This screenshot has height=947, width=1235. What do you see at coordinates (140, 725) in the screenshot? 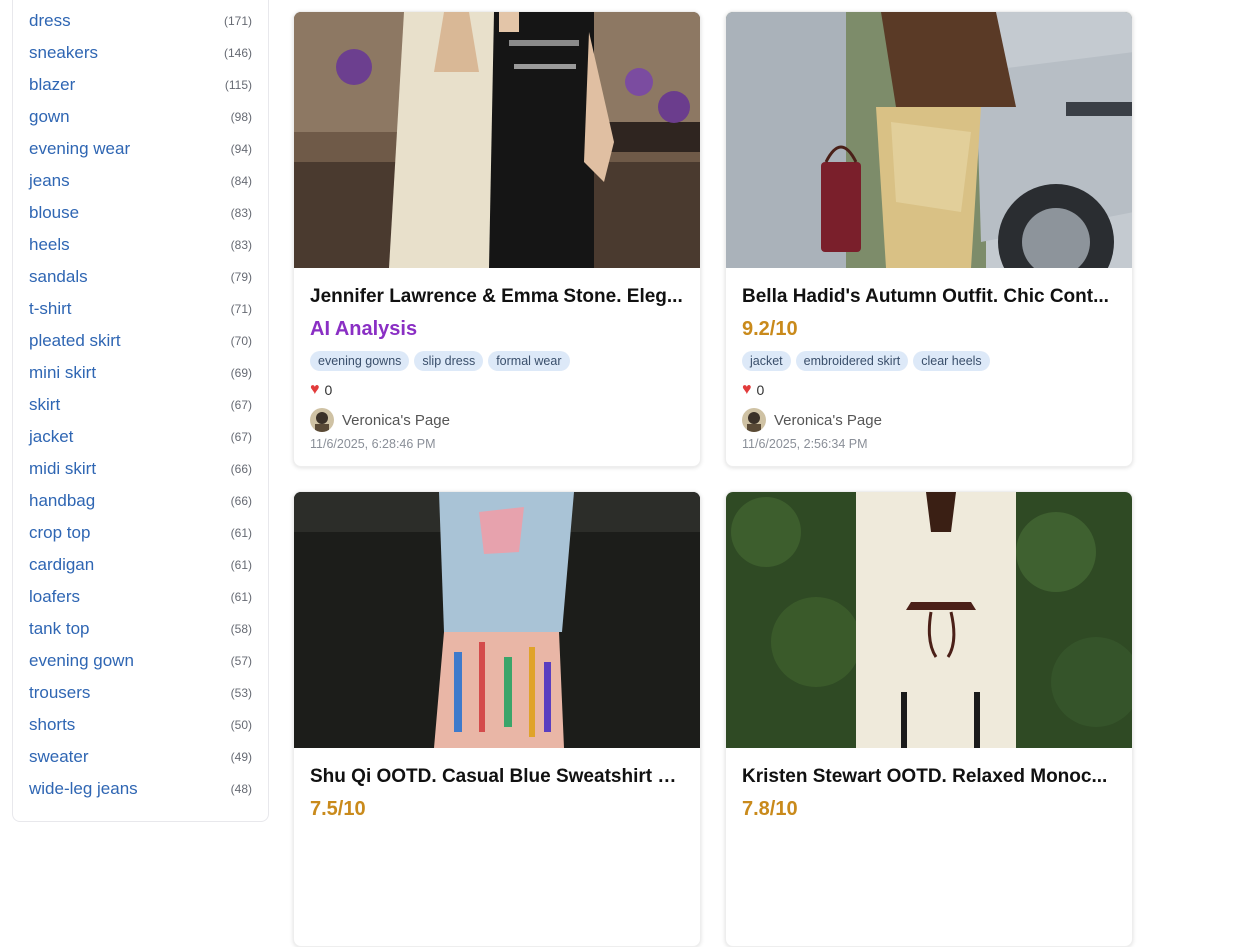
I see `tag-item: shorts (50)` at bounding box center [140, 725].